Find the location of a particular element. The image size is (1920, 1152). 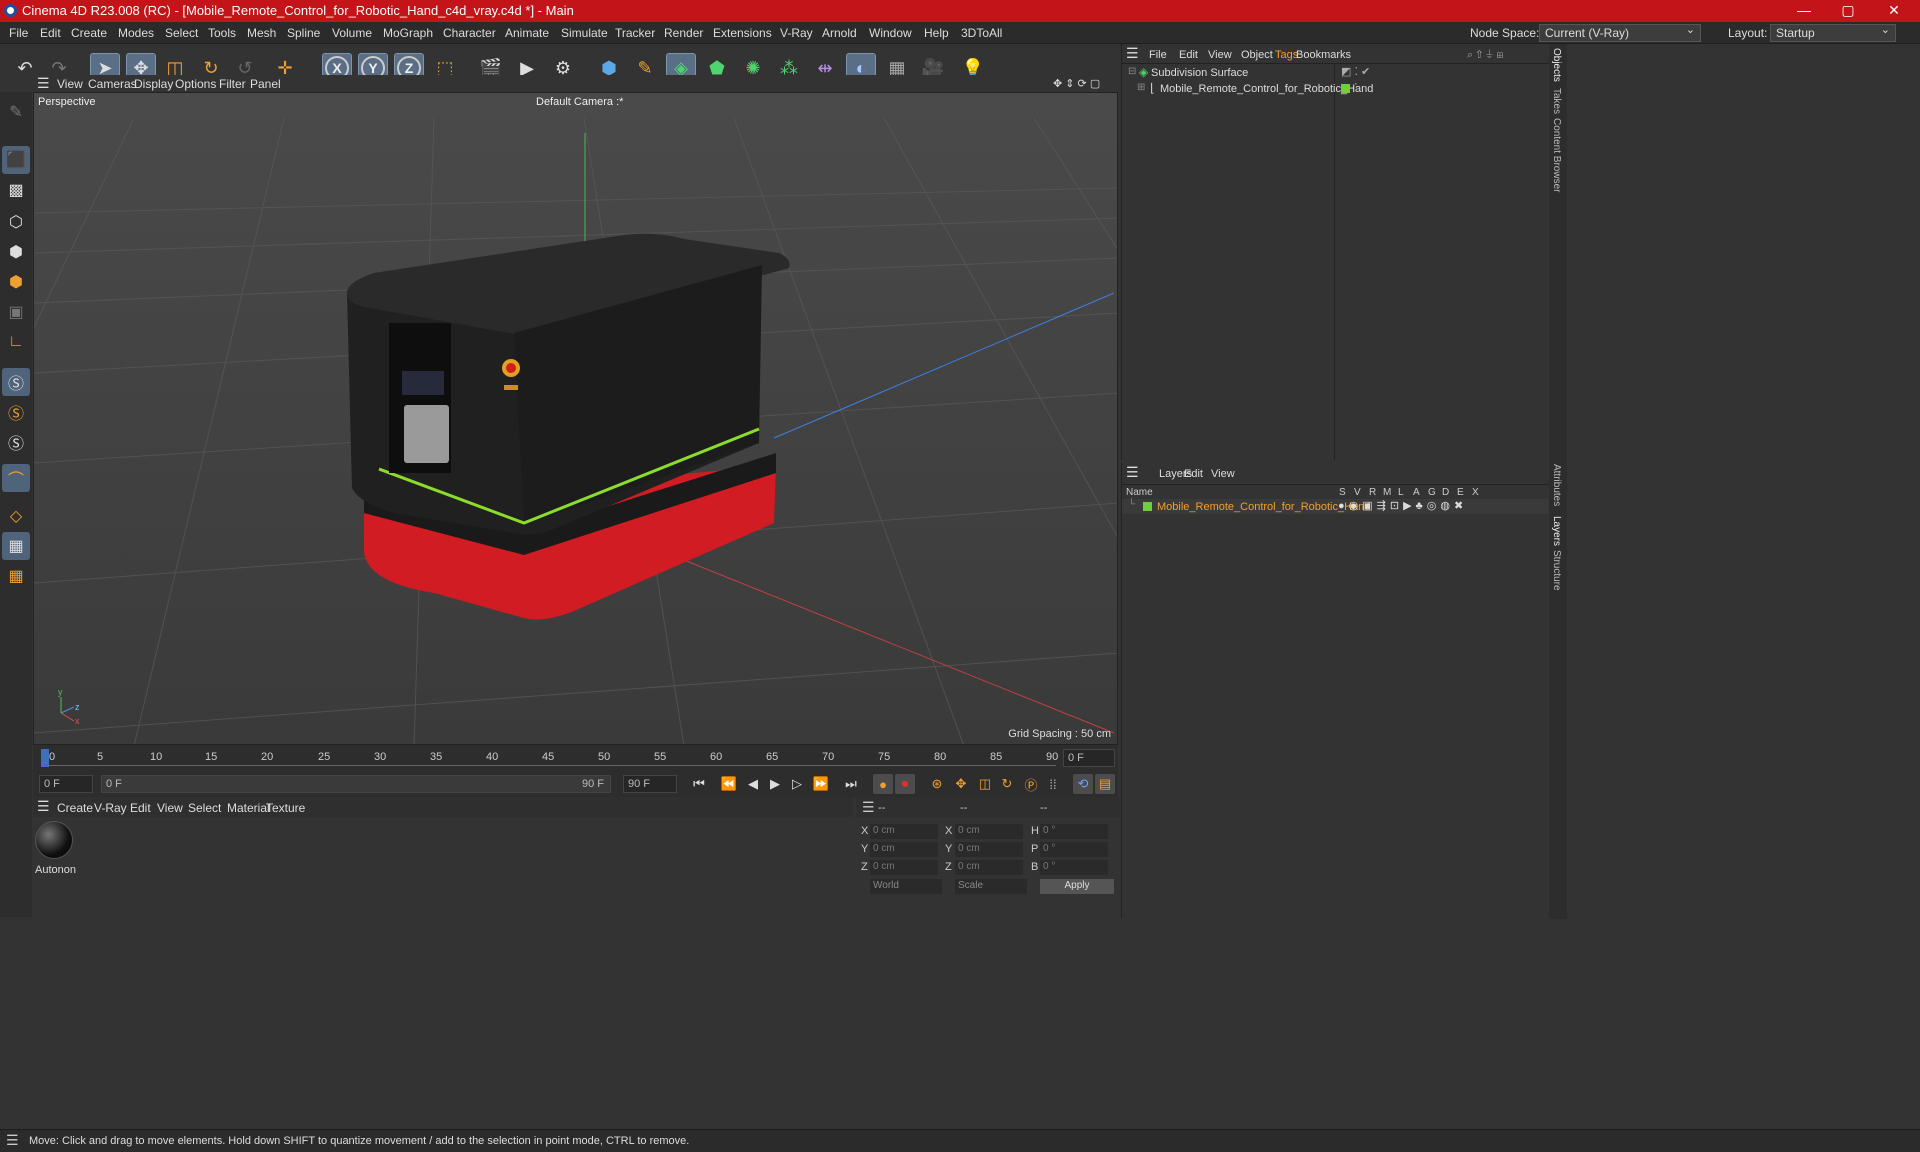

menu-character: Character is located at coordinates (469, 33).